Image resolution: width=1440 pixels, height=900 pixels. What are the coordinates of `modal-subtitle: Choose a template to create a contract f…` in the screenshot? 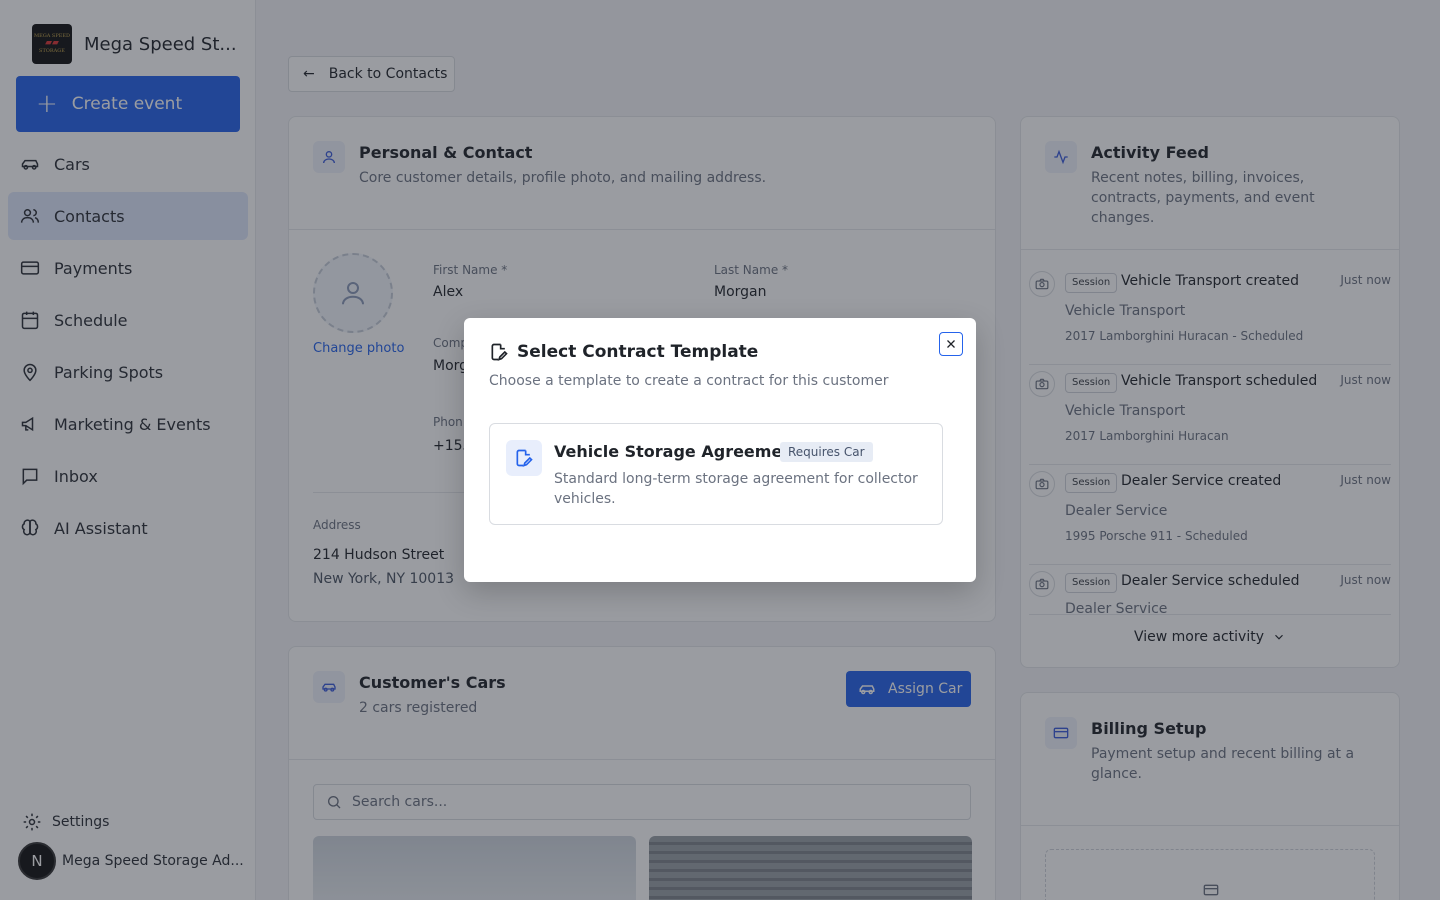 It's located at (689, 381).